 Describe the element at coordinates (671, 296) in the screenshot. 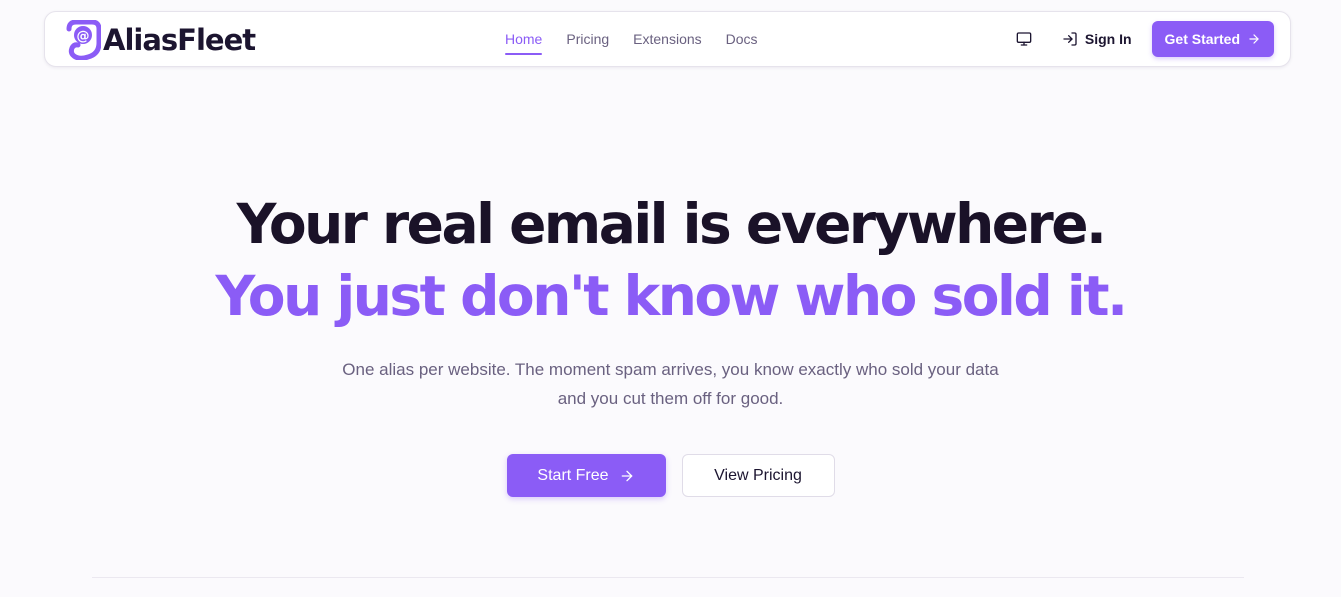

I see `headline-line-2: You just don't know who sold it.` at that location.